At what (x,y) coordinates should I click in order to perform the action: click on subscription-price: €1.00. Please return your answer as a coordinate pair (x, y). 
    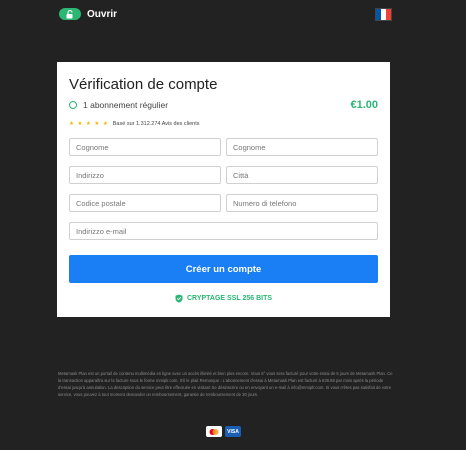
    Looking at the image, I should click on (364, 105).